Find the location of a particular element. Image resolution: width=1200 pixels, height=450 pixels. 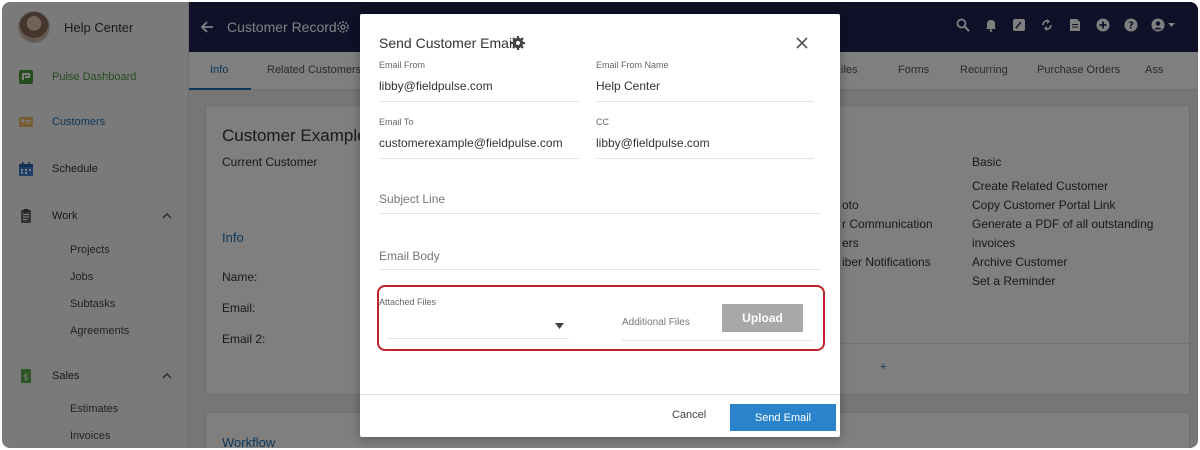

cc-field: CC libby@fieldpulse.com is located at coordinates (705, 138).